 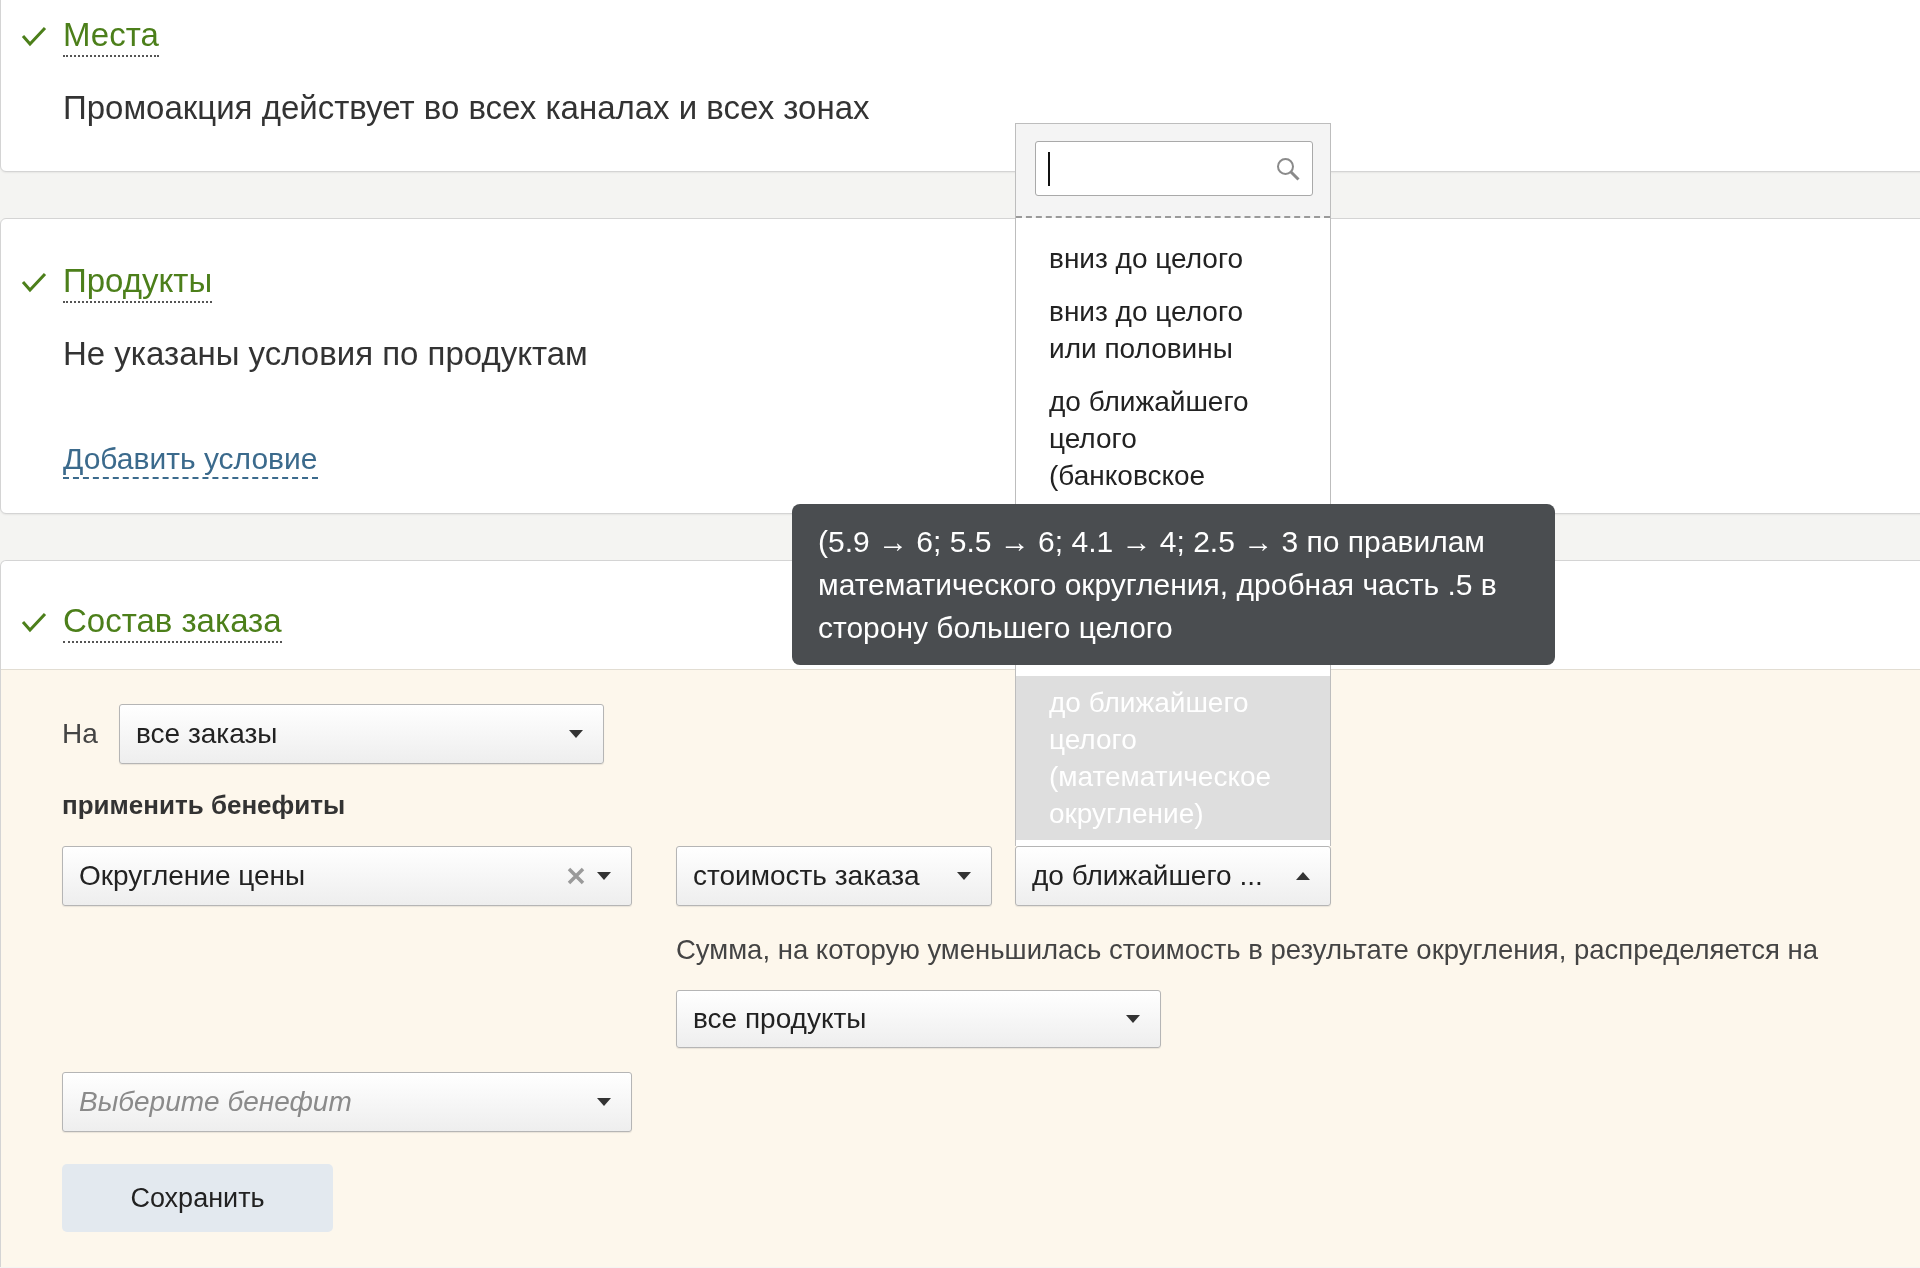 I want to click on dropdown-option: вниз до целого, so click(x=1173, y=258).